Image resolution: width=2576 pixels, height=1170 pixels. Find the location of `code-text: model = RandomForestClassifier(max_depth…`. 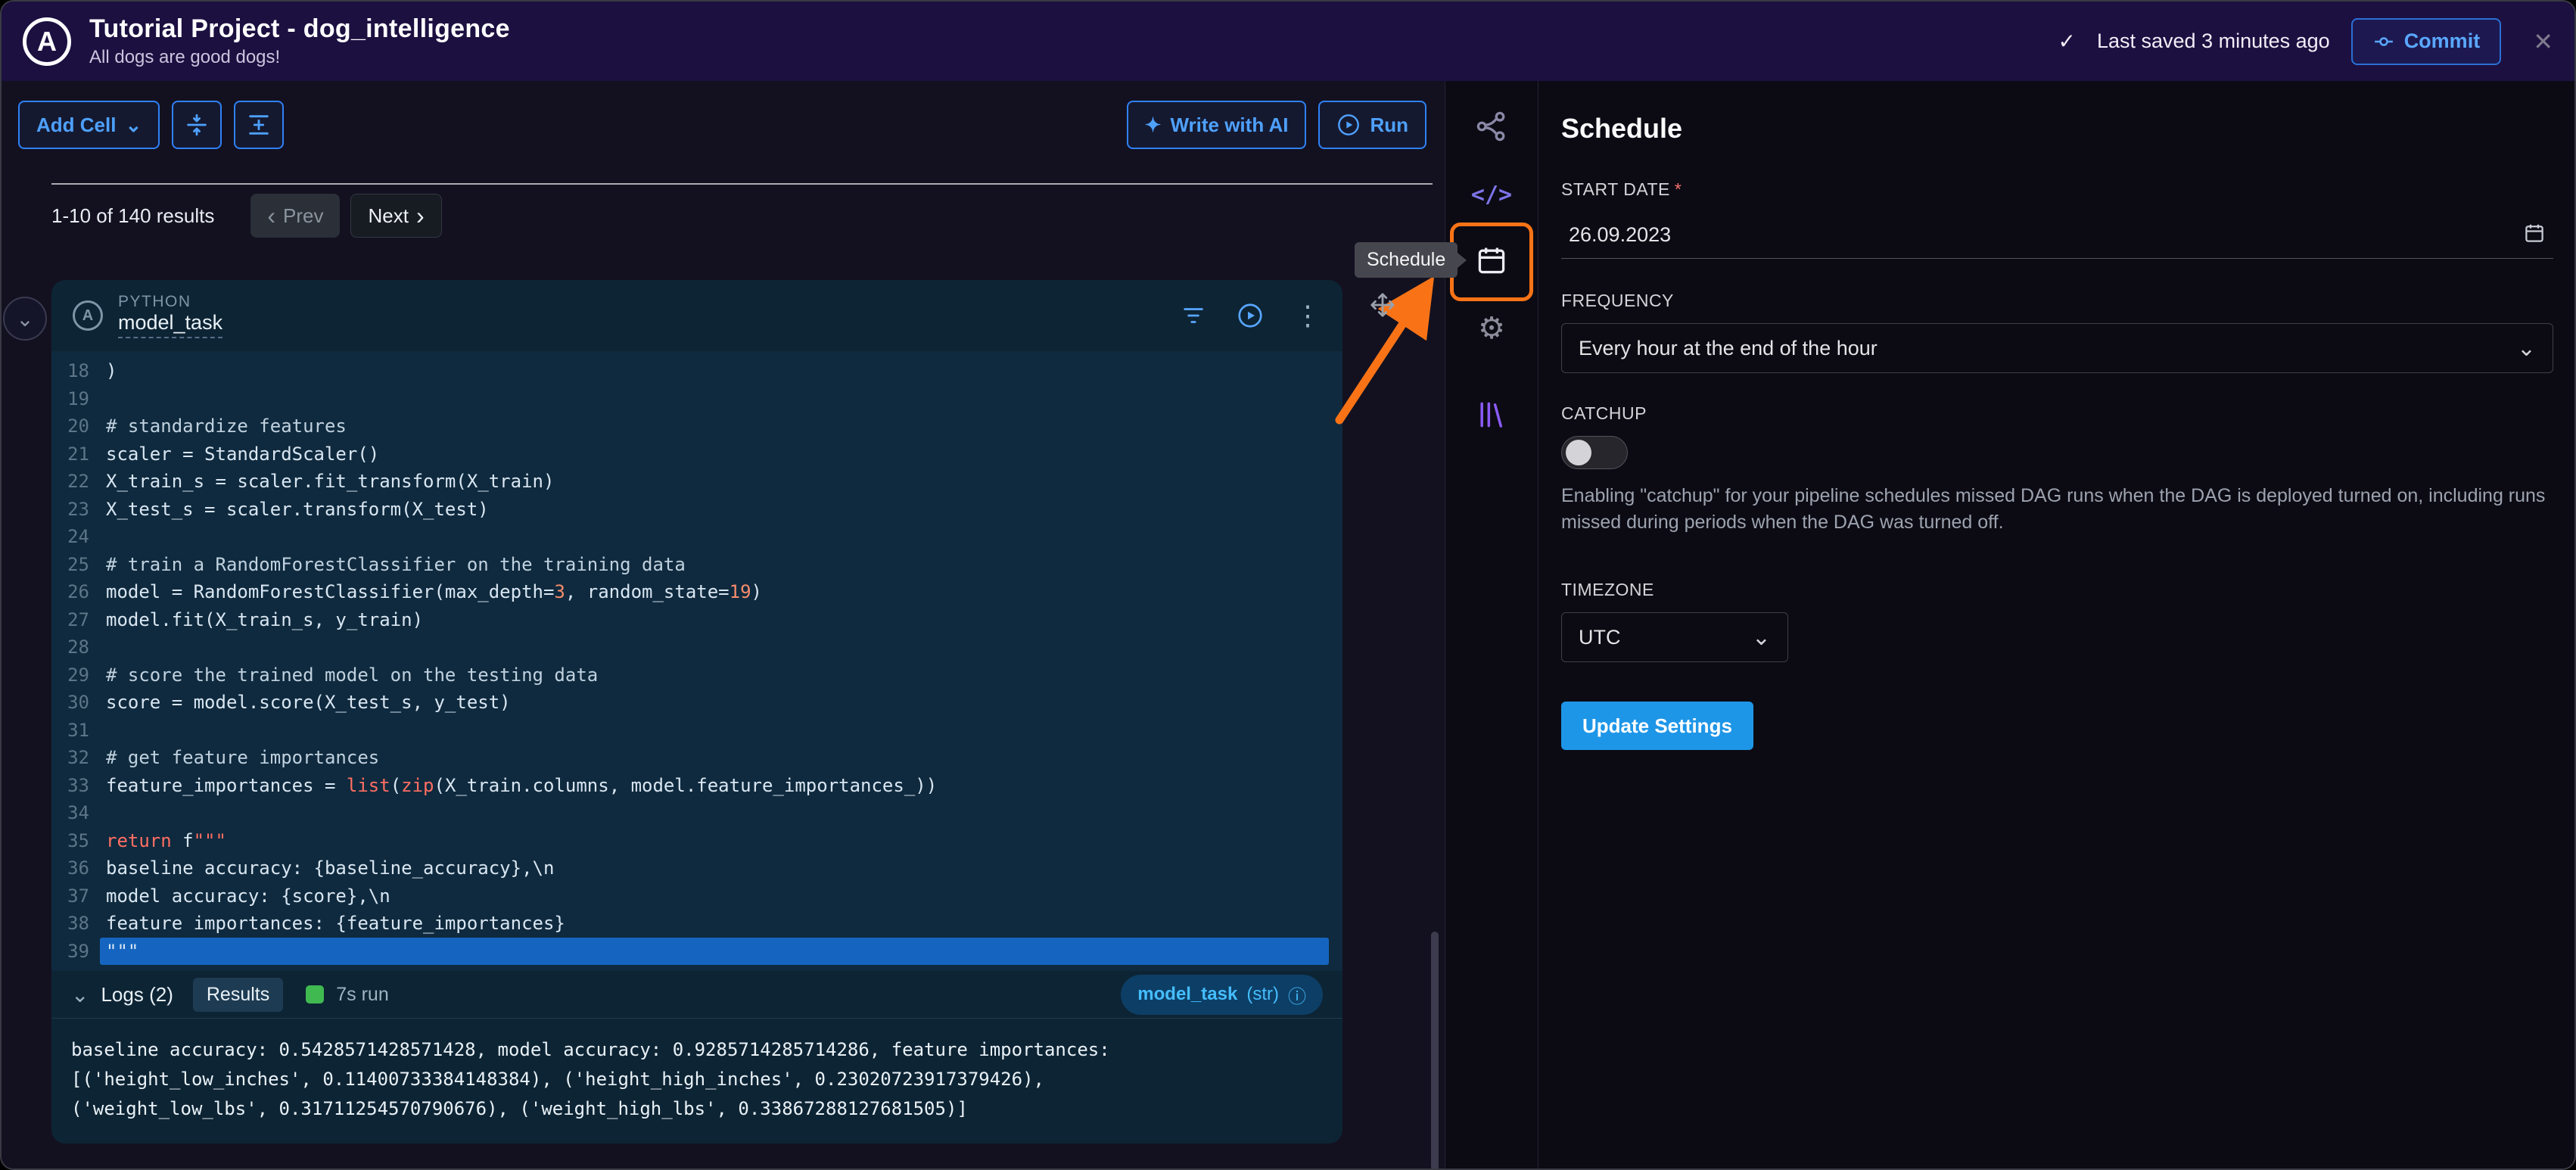

code-text: model = RandomForestClassifier(max_depth… is located at coordinates (434, 591).